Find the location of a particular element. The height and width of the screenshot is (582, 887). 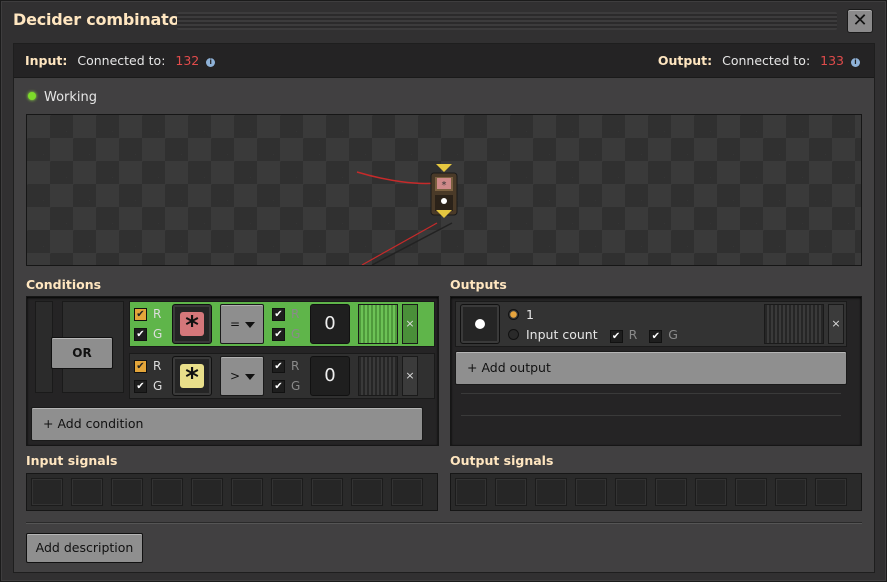

output-row: 1 Input count ✔ R ✔ G × is located at coordinates (651, 324).